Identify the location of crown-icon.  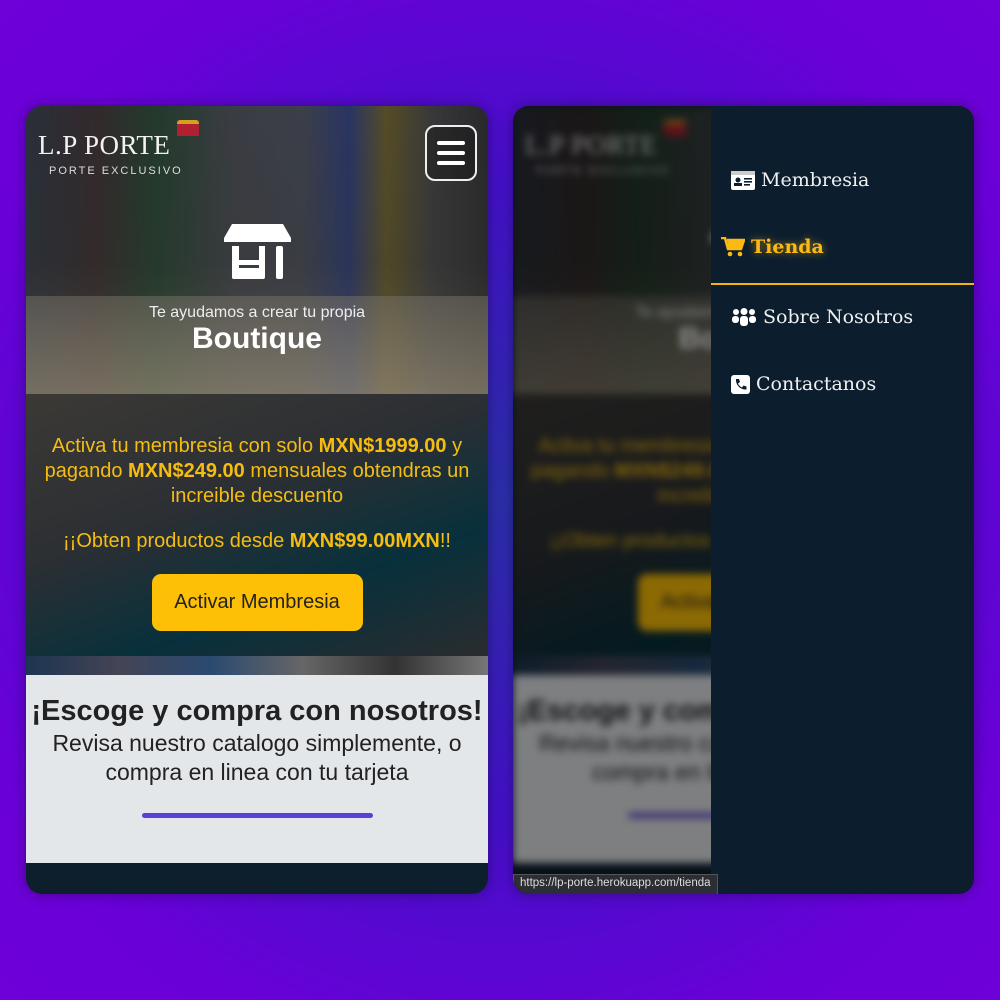
(188, 128).